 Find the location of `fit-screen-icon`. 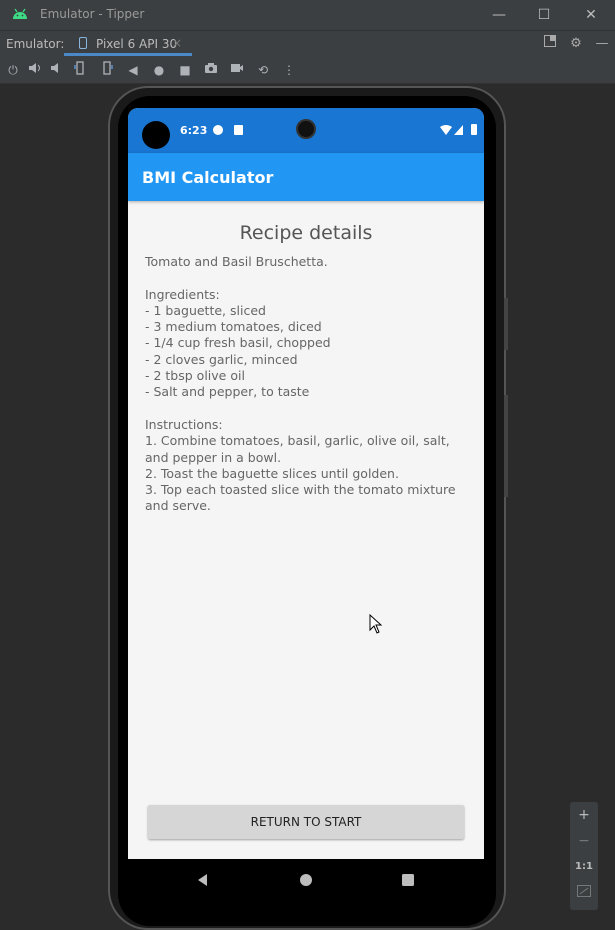

fit-screen-icon is located at coordinates (584, 893).